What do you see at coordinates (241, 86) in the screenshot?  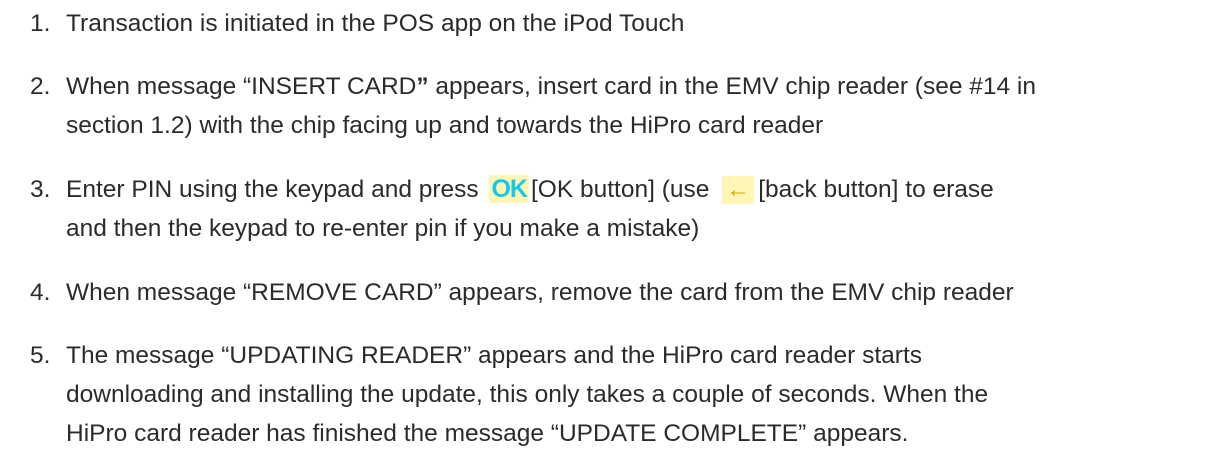 I see `step-text-line1-start: When message “INSERT CARD` at bounding box center [241, 86].